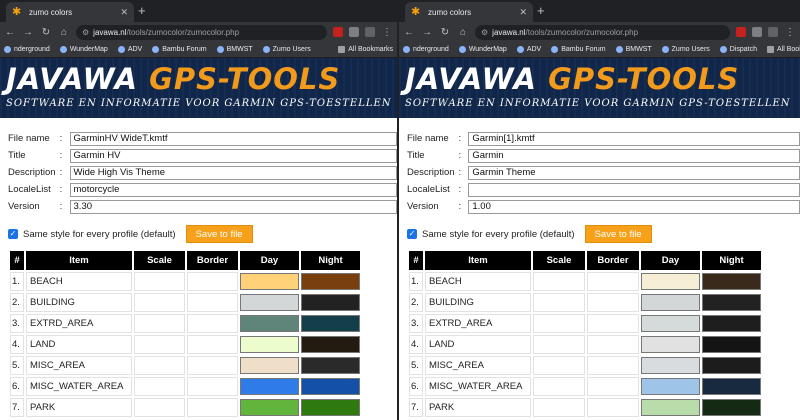 The image size is (800, 420). Describe the element at coordinates (233, 172) in the screenshot. I see `description-field: Wide High Vis Theme` at that location.